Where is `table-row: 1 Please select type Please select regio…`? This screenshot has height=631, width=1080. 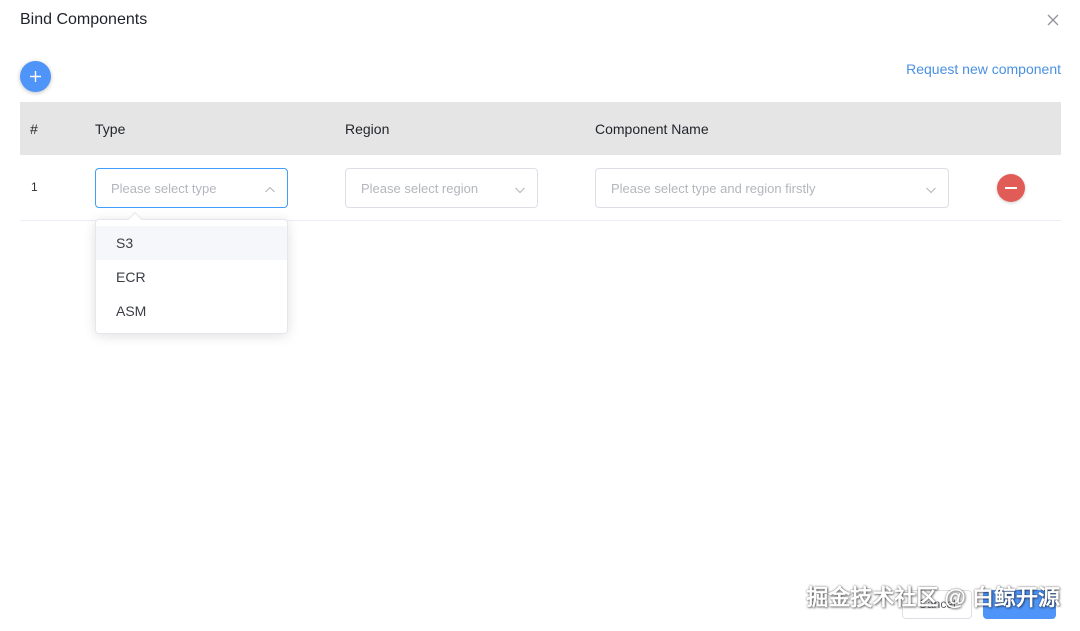
table-row: 1 Please select type Please select regio… is located at coordinates (540, 188).